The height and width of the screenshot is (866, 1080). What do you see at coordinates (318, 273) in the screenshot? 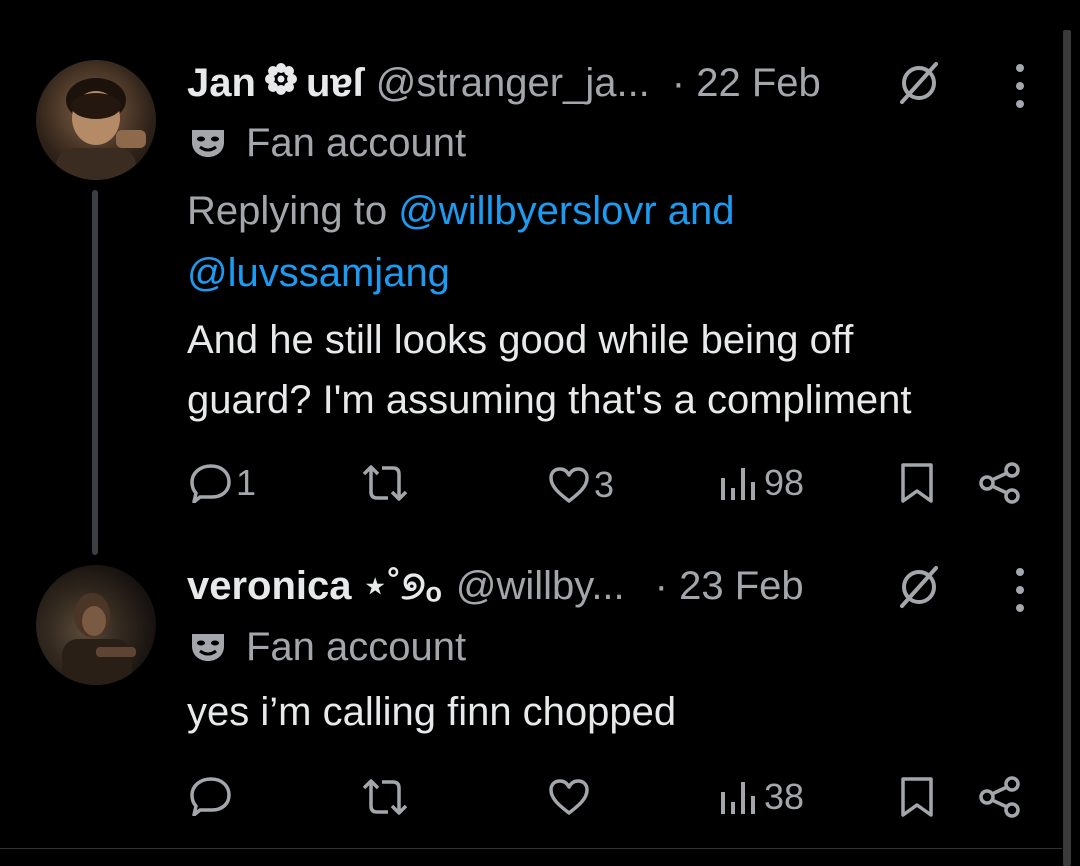
I see `mention-link: @luvssamjang` at bounding box center [318, 273].